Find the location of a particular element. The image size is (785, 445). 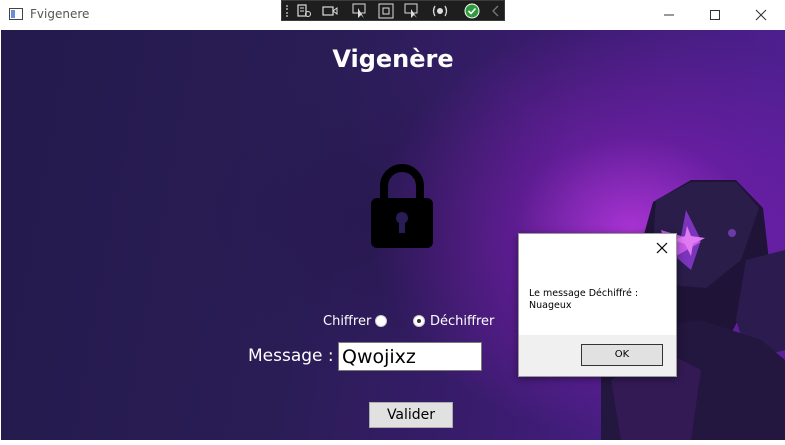

message-label: Message : is located at coordinates (291, 356).